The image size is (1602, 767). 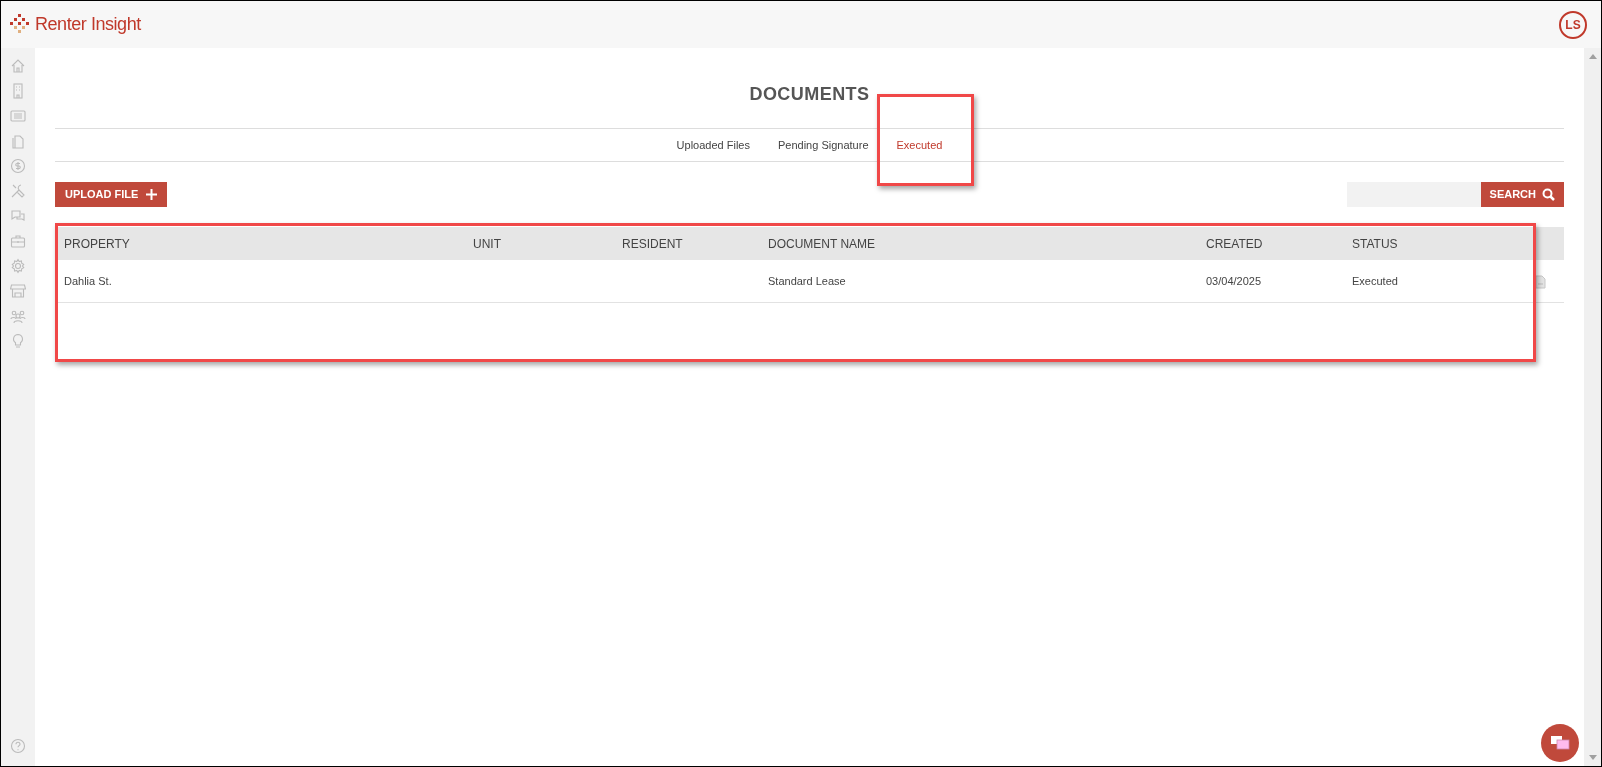 I want to click on scroll-down-arrow-icon, so click(x=1592, y=757).